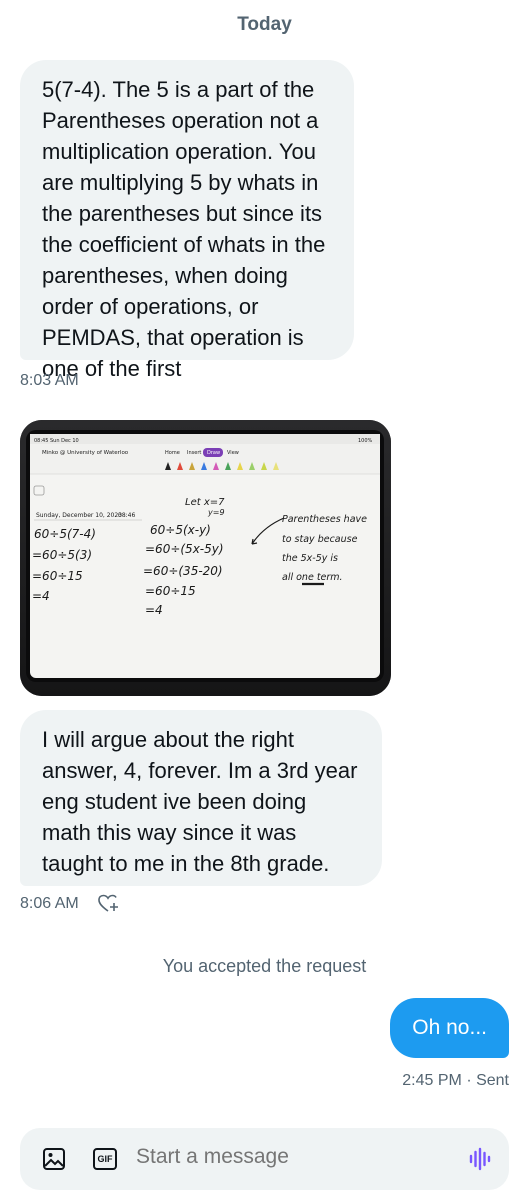 This screenshot has width=529, height=1200. Describe the element at coordinates (62, 555) in the screenshot. I see `work-line: =60÷5(3)` at that location.